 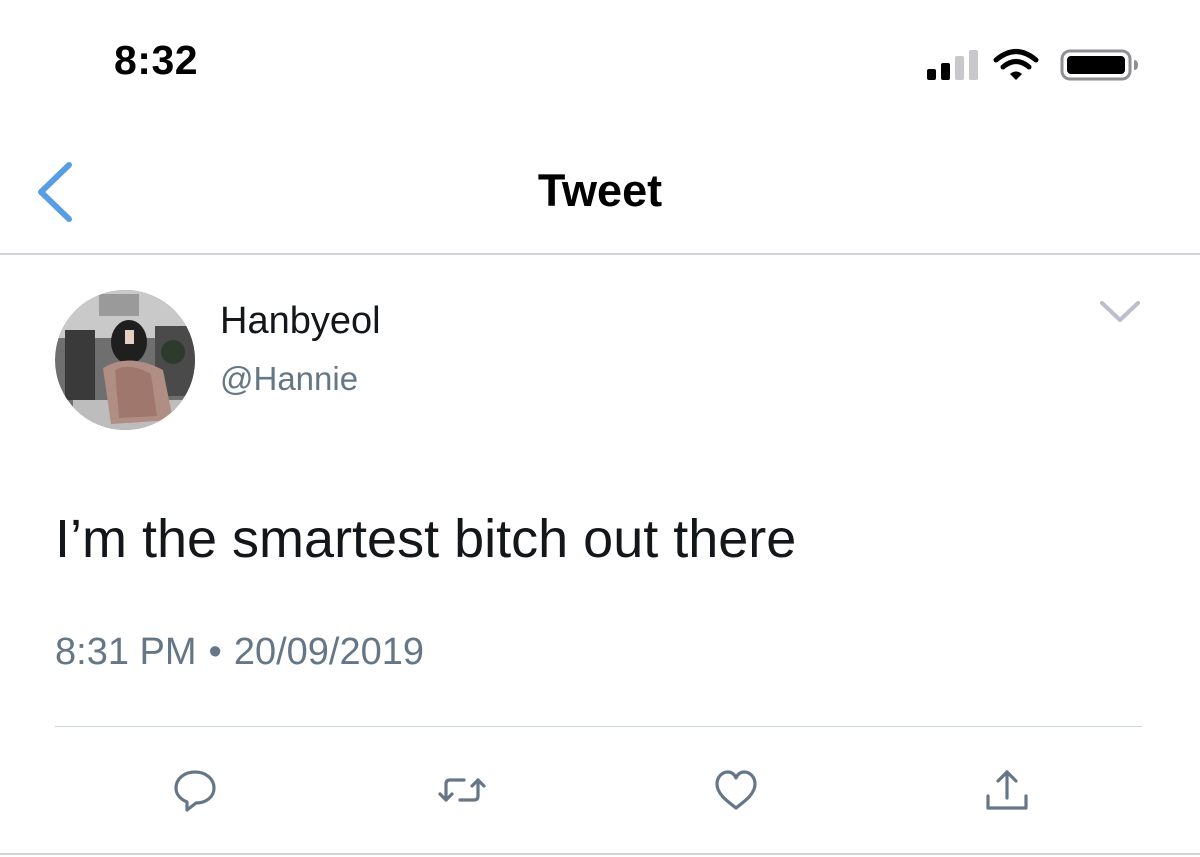 What do you see at coordinates (329, 652) in the screenshot?
I see `tweet-date: 20/09/2019` at bounding box center [329, 652].